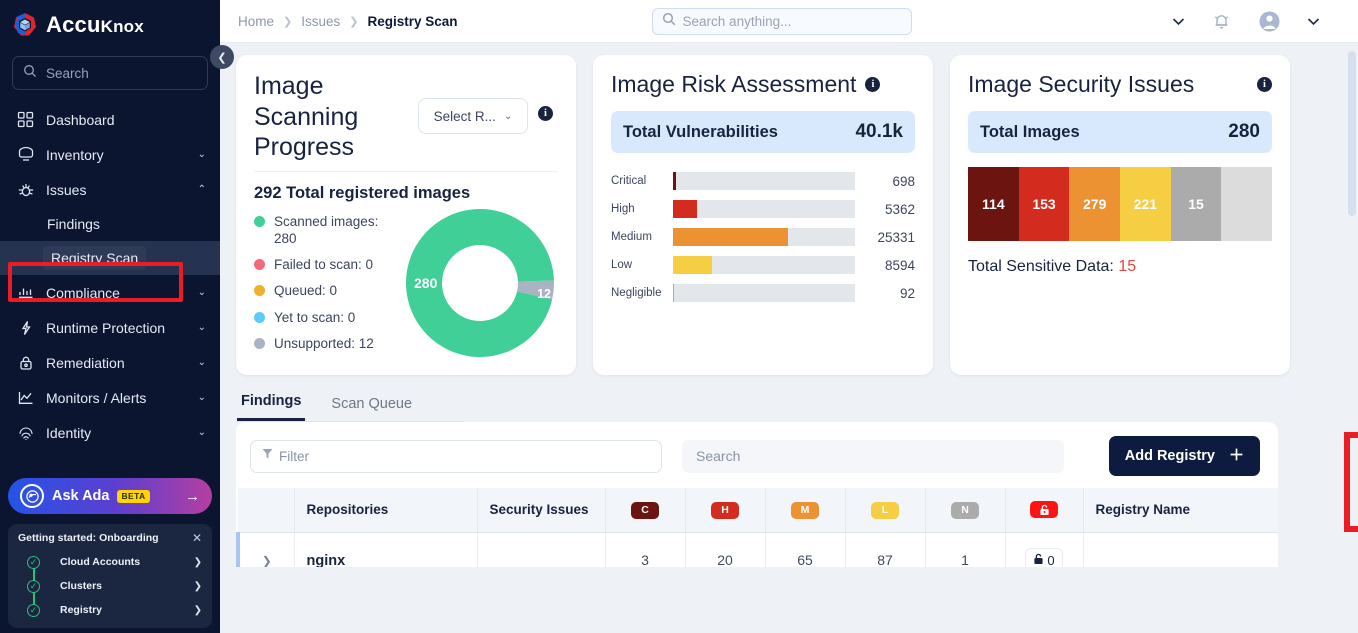 The width and height of the screenshot is (1358, 633). Describe the element at coordinates (110, 189) in the screenshot. I see `sidebar-item-issues: Issues ⌃` at that location.